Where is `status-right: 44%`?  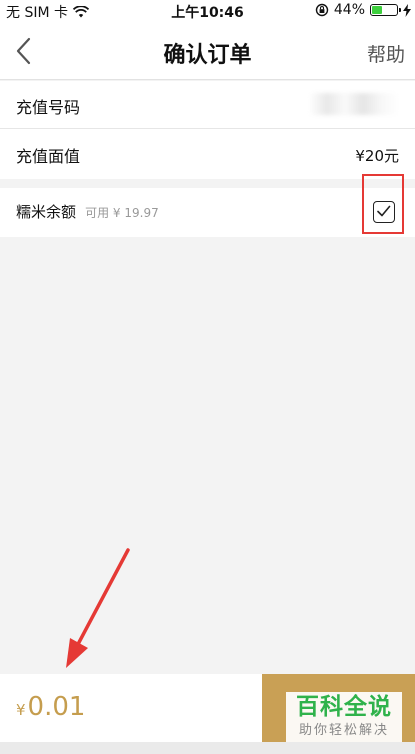
status-right: 44% is located at coordinates (363, 10).